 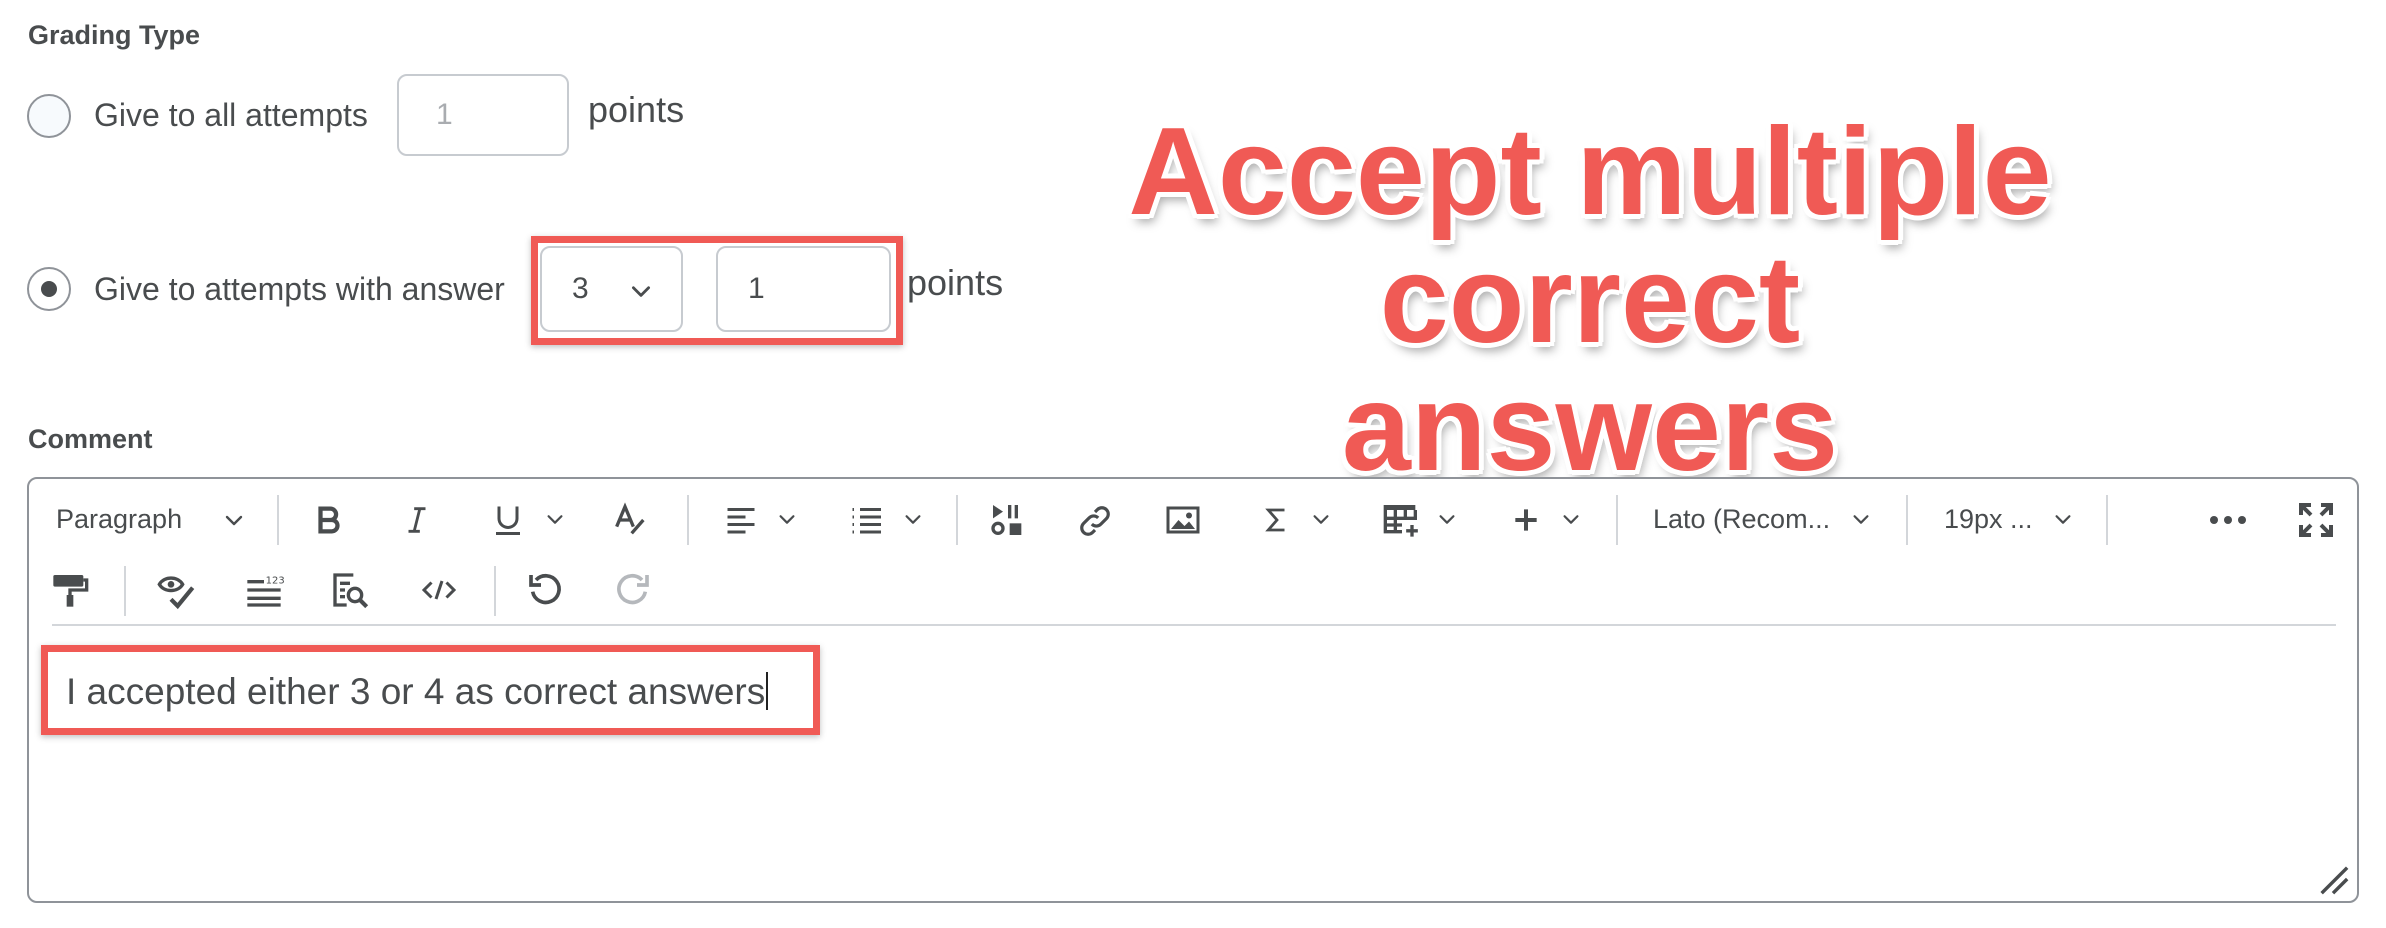 I want to click on sigma-icon, so click(x=1277, y=520).